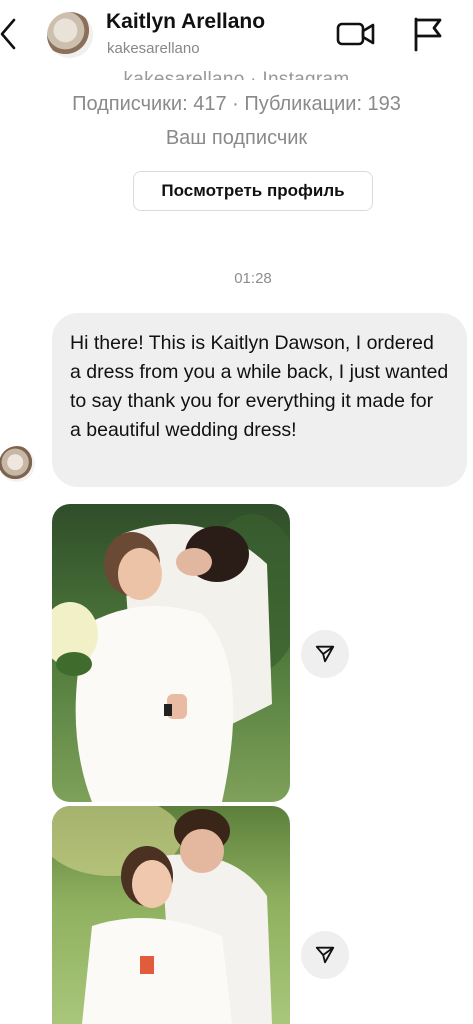 This screenshot has width=473, height=1024. I want to click on view-profile-button: Посмотреть профиль, so click(253, 191).